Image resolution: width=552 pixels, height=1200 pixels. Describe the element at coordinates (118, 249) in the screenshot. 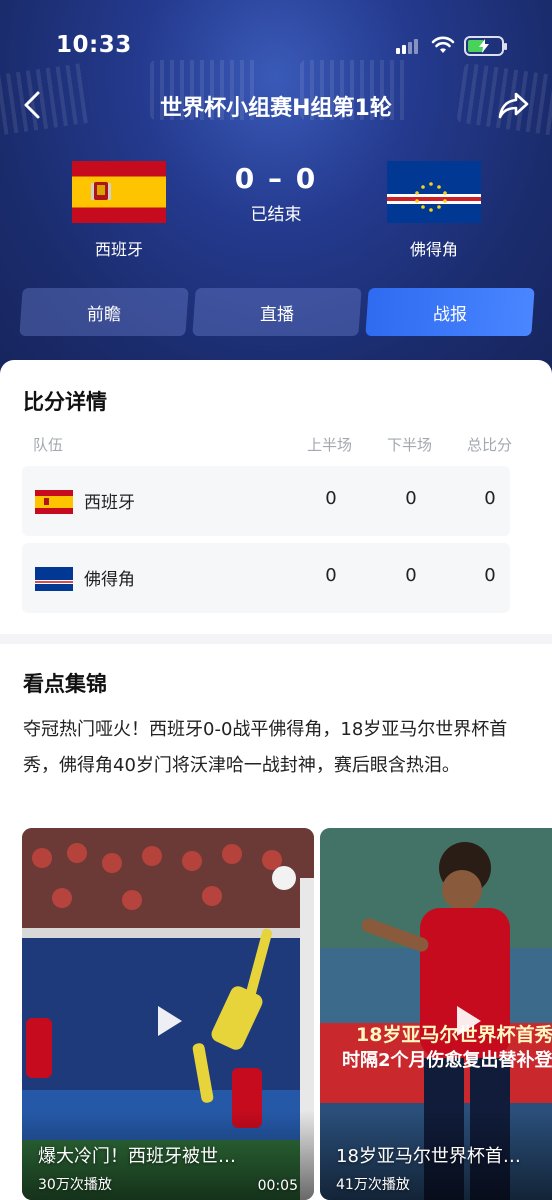

I see `home-team-name: 西班牙` at that location.